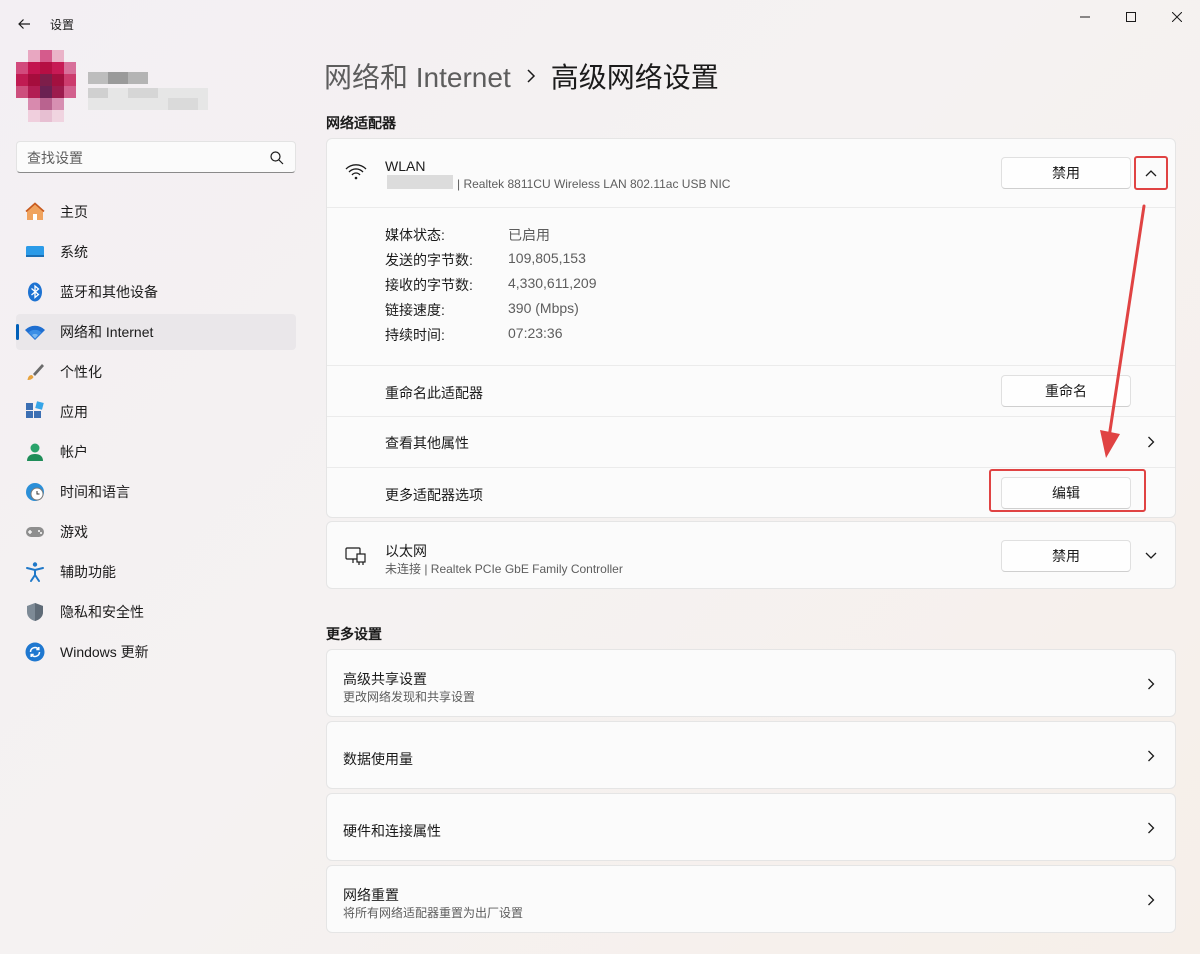 This screenshot has width=1200, height=954. Describe the element at coordinates (392, 831) in the screenshot. I see `hardware-properties-title: 硬件和连接属性` at that location.